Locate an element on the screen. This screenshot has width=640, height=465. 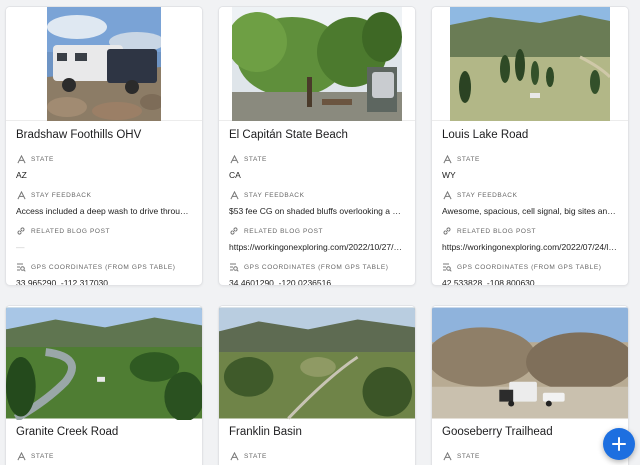
card-title: Franklin Basin is located at coordinates (265, 432).